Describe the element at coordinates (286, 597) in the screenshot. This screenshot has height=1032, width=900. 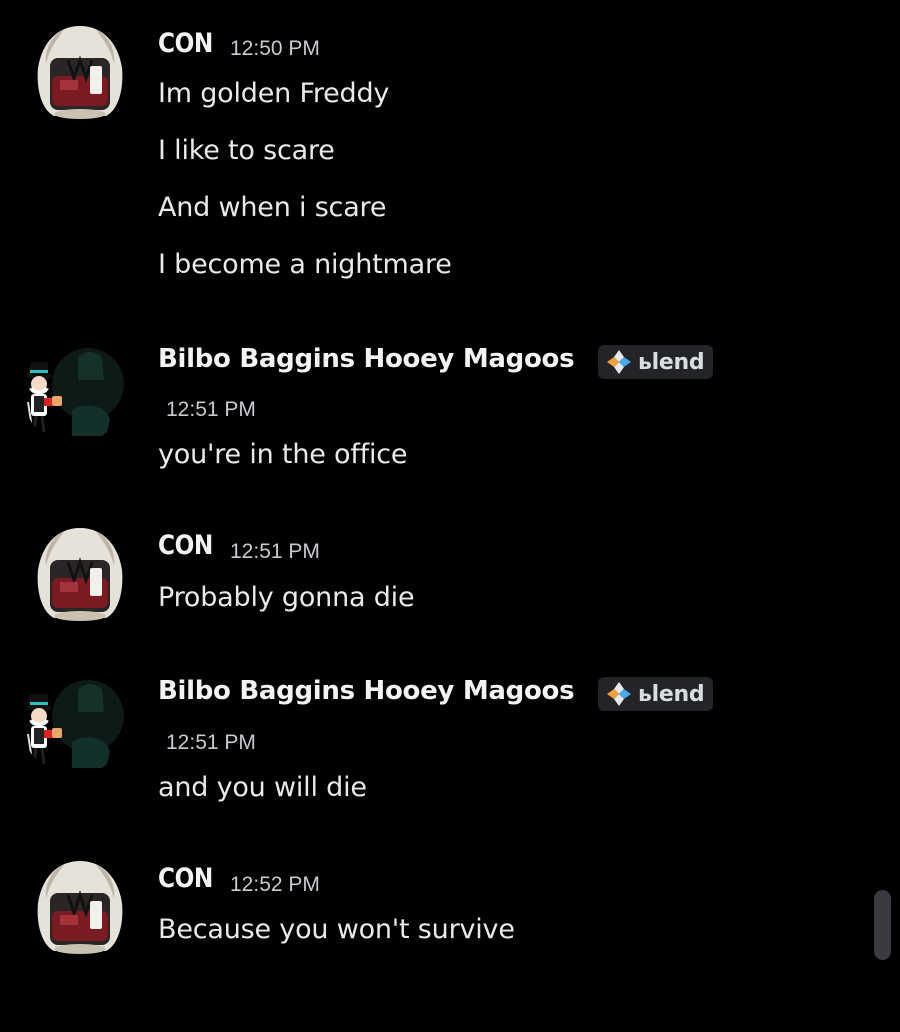
I see `message-text: Probably gonna die` at that location.